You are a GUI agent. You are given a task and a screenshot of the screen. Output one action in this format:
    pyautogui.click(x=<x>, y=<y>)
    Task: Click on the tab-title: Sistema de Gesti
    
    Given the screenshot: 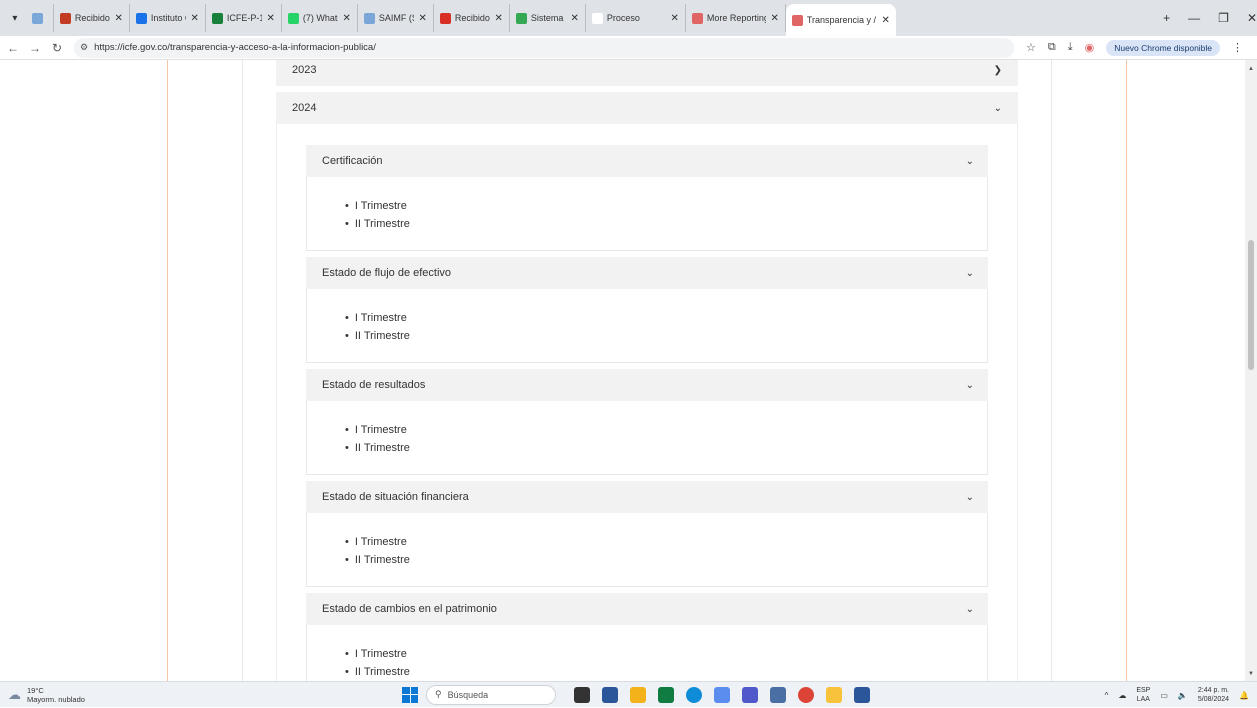 What is the action you would take?
    pyautogui.click(x=548, y=18)
    